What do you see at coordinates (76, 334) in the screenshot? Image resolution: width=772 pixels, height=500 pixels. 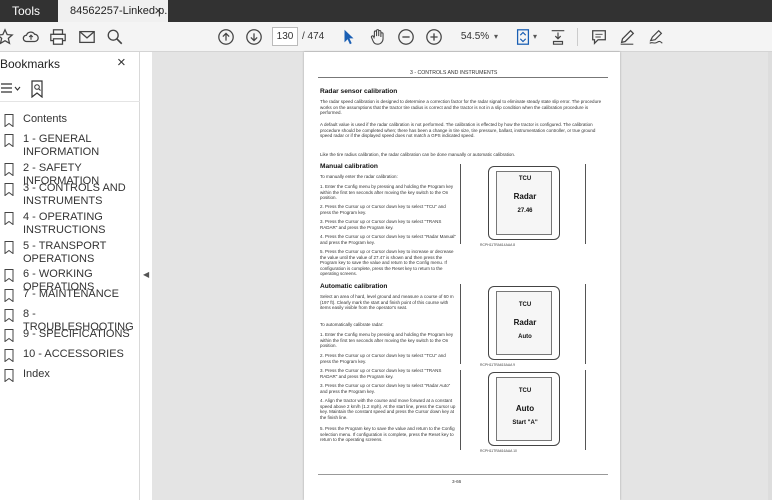 I see `bookmark-label: 9 - SPECIFICATIONS` at bounding box center [76, 334].